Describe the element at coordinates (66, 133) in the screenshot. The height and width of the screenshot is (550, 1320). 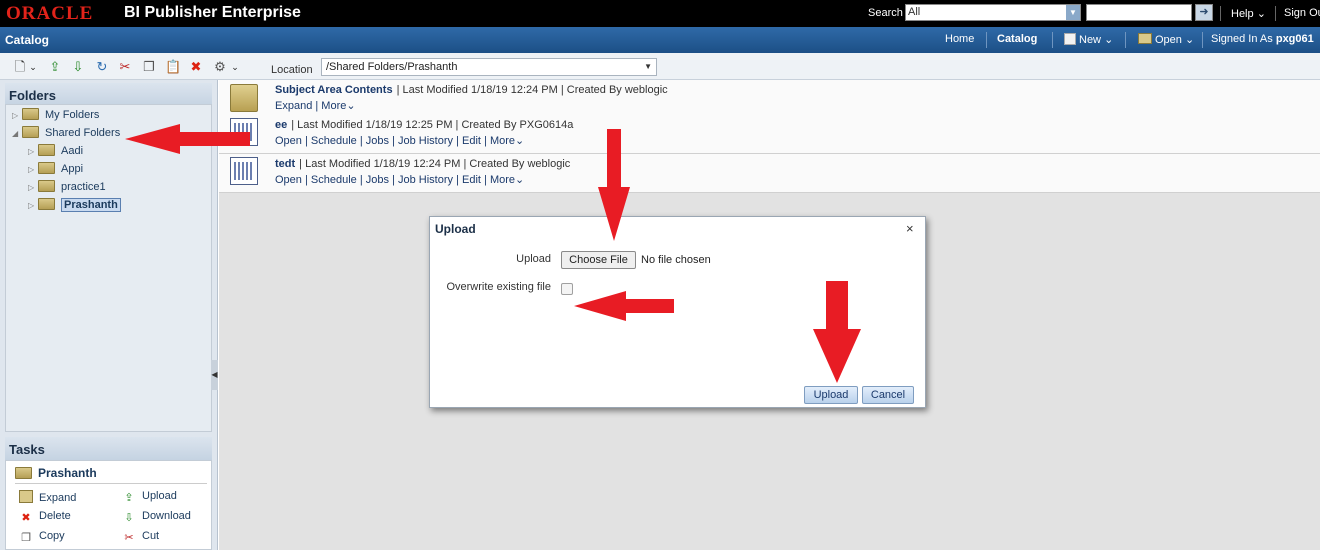
I see `tree-item-shared-folders: ◢ Shared Folders` at that location.